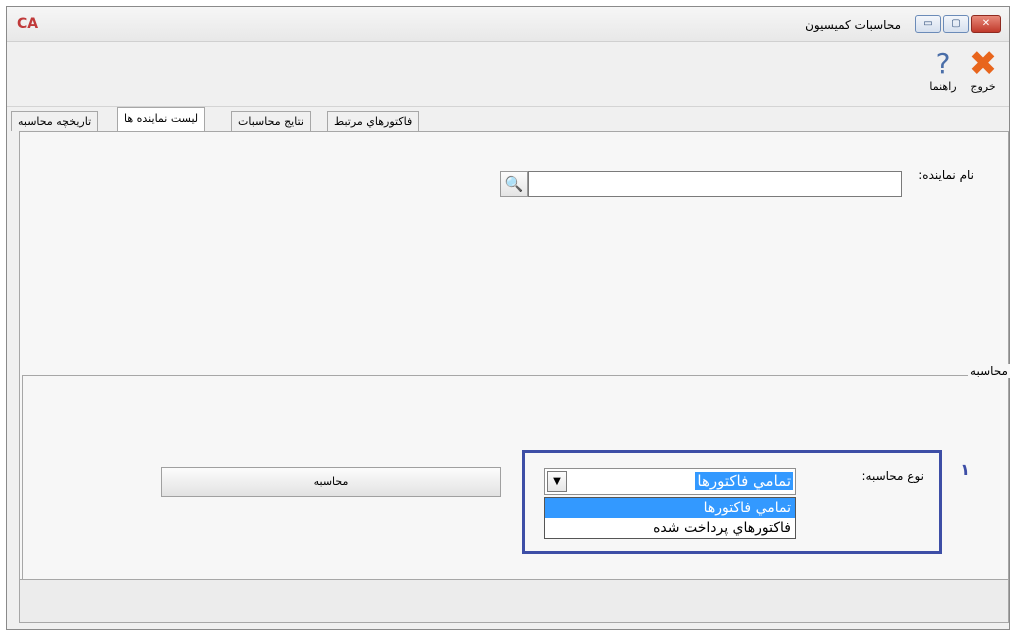 The image size is (1016, 636). What do you see at coordinates (715, 184) in the screenshot?
I see `agent-name-input` at bounding box center [715, 184].